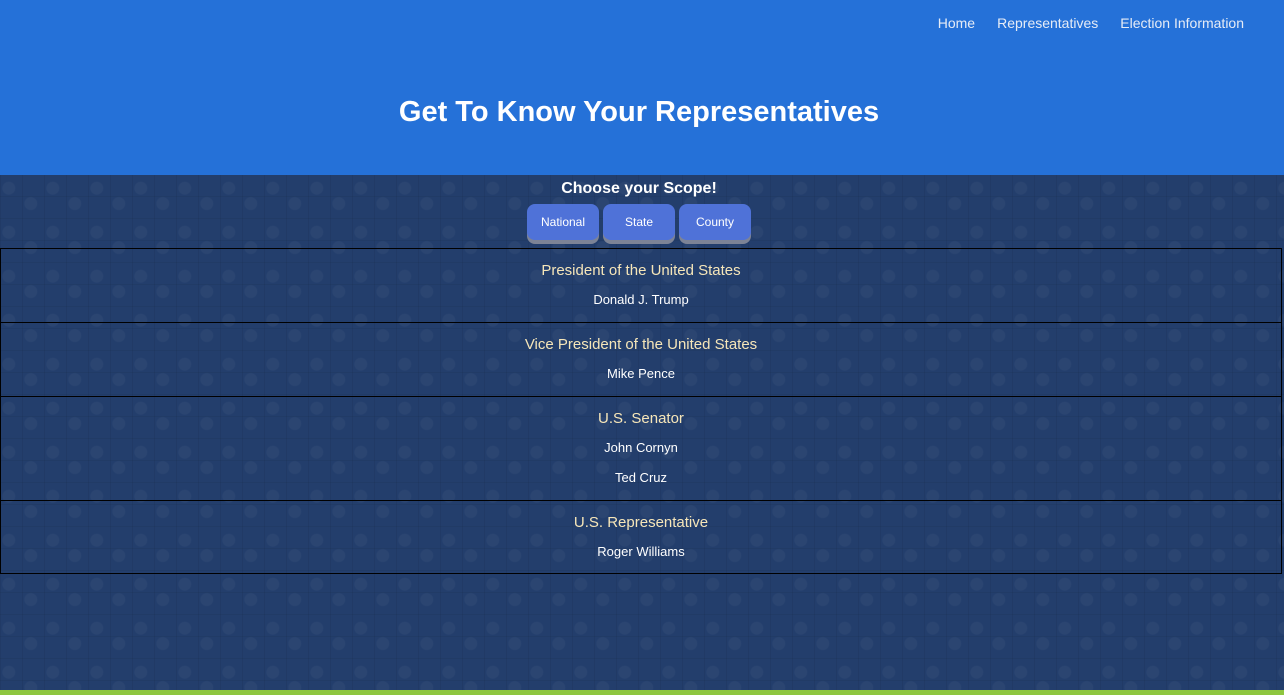 The width and height of the screenshot is (1284, 695). What do you see at coordinates (641, 299) in the screenshot?
I see `official-name: Donald J. Trump` at bounding box center [641, 299].